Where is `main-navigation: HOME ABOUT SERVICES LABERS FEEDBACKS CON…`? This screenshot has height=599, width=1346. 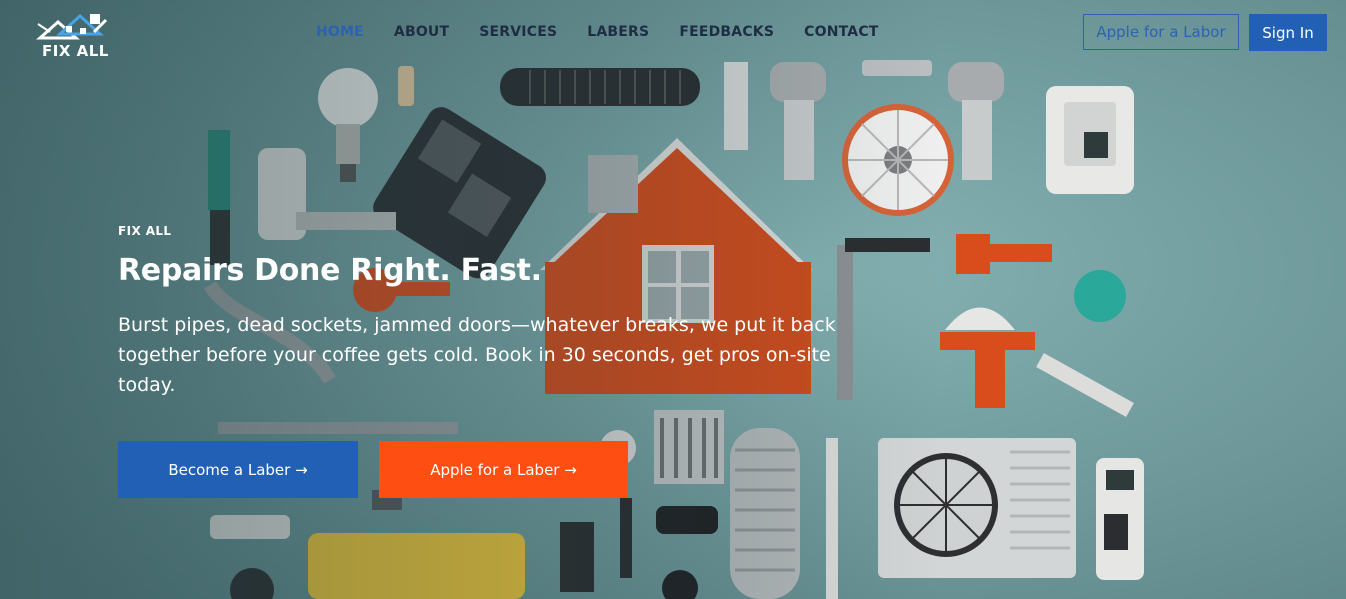
main-navigation: HOME ABOUT SERVICES LABERS FEEDBACKS CON… is located at coordinates (612, 32).